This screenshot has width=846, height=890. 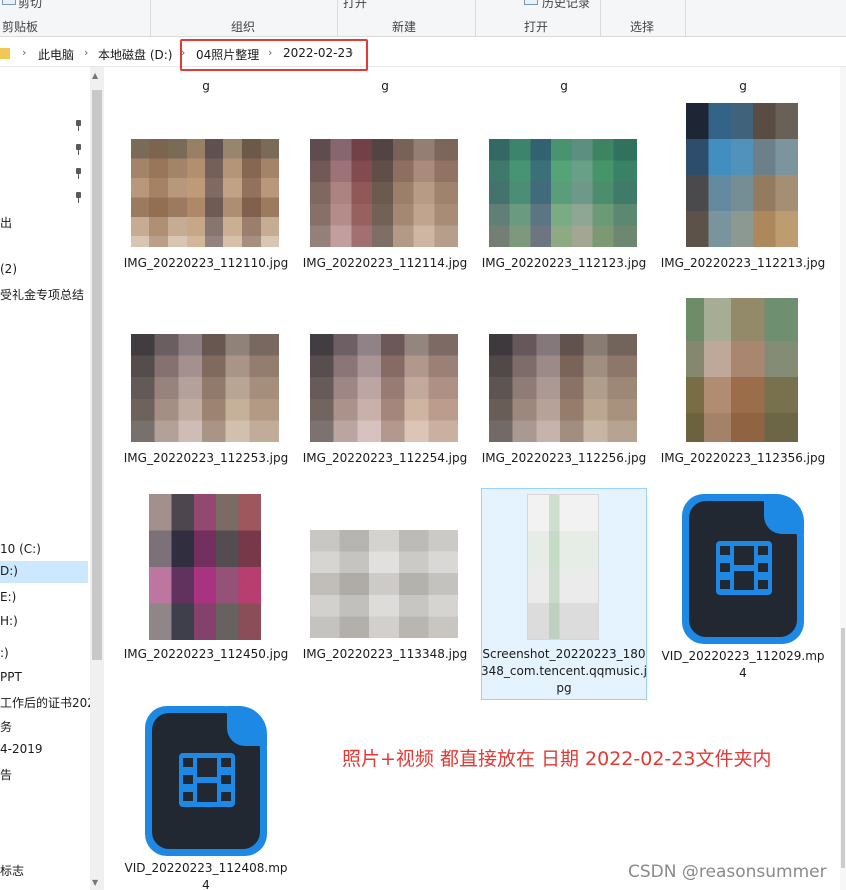 I want to click on nav-item: 受礼金专项总结, so click(x=42, y=294).